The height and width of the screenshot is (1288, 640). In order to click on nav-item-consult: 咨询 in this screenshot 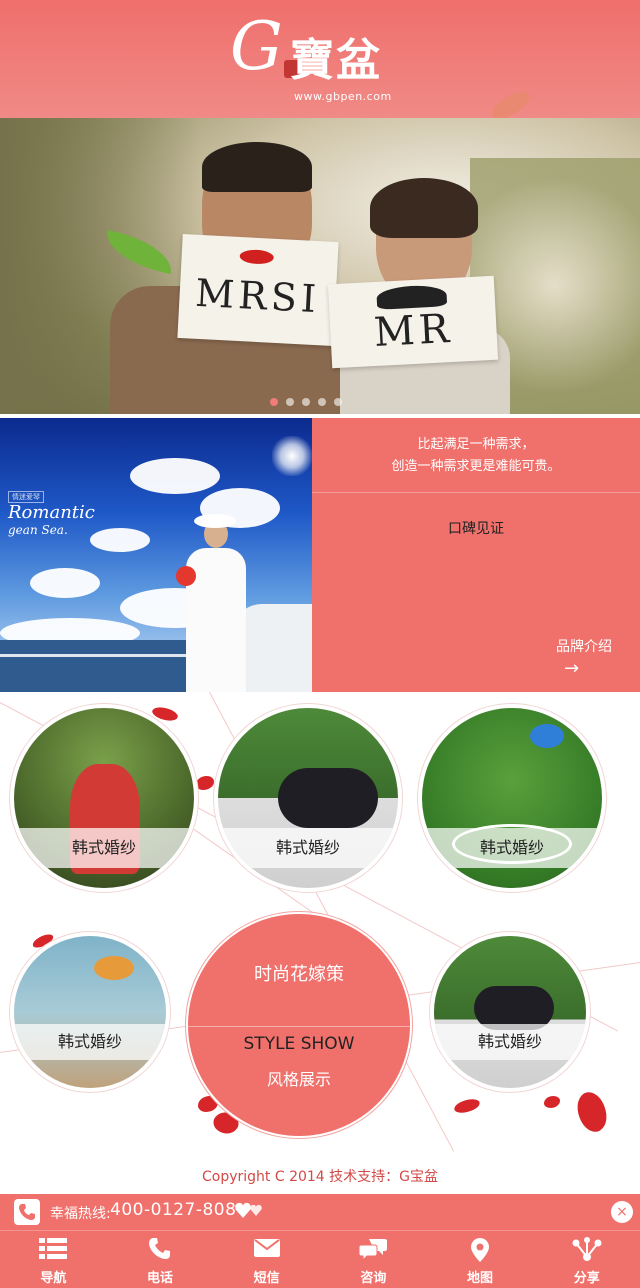, I will do `click(373, 1259)`.